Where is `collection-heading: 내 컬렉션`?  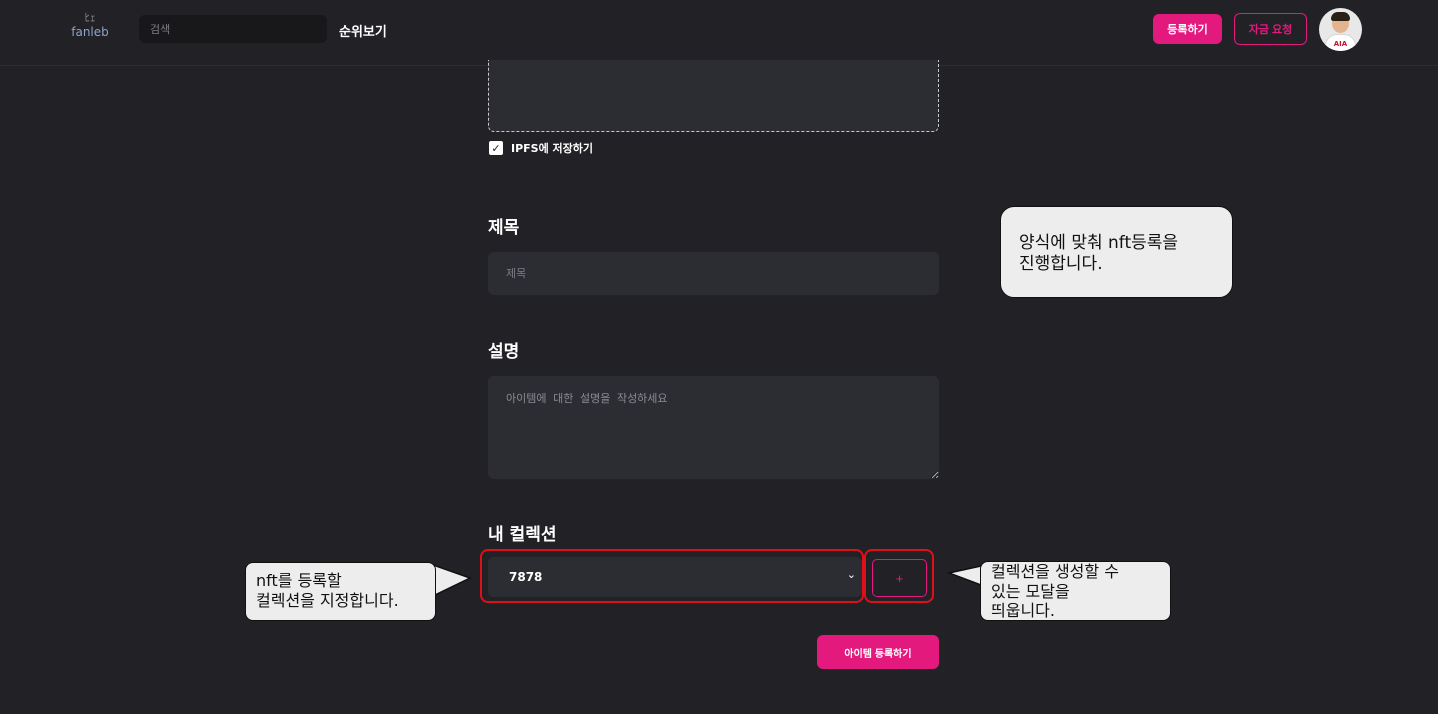 collection-heading: 내 컬렉션 is located at coordinates (522, 535).